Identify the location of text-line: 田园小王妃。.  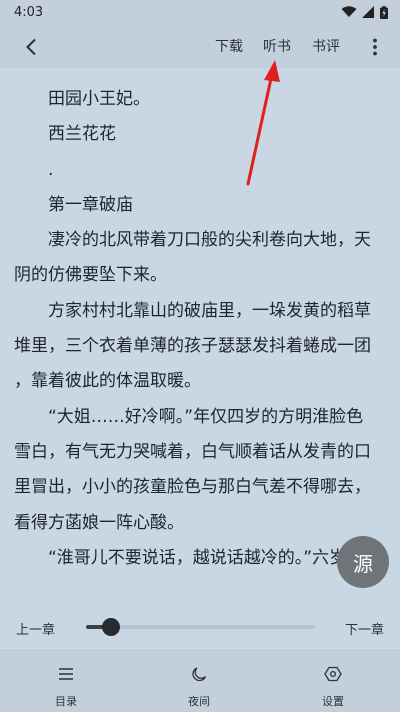
(82, 99).